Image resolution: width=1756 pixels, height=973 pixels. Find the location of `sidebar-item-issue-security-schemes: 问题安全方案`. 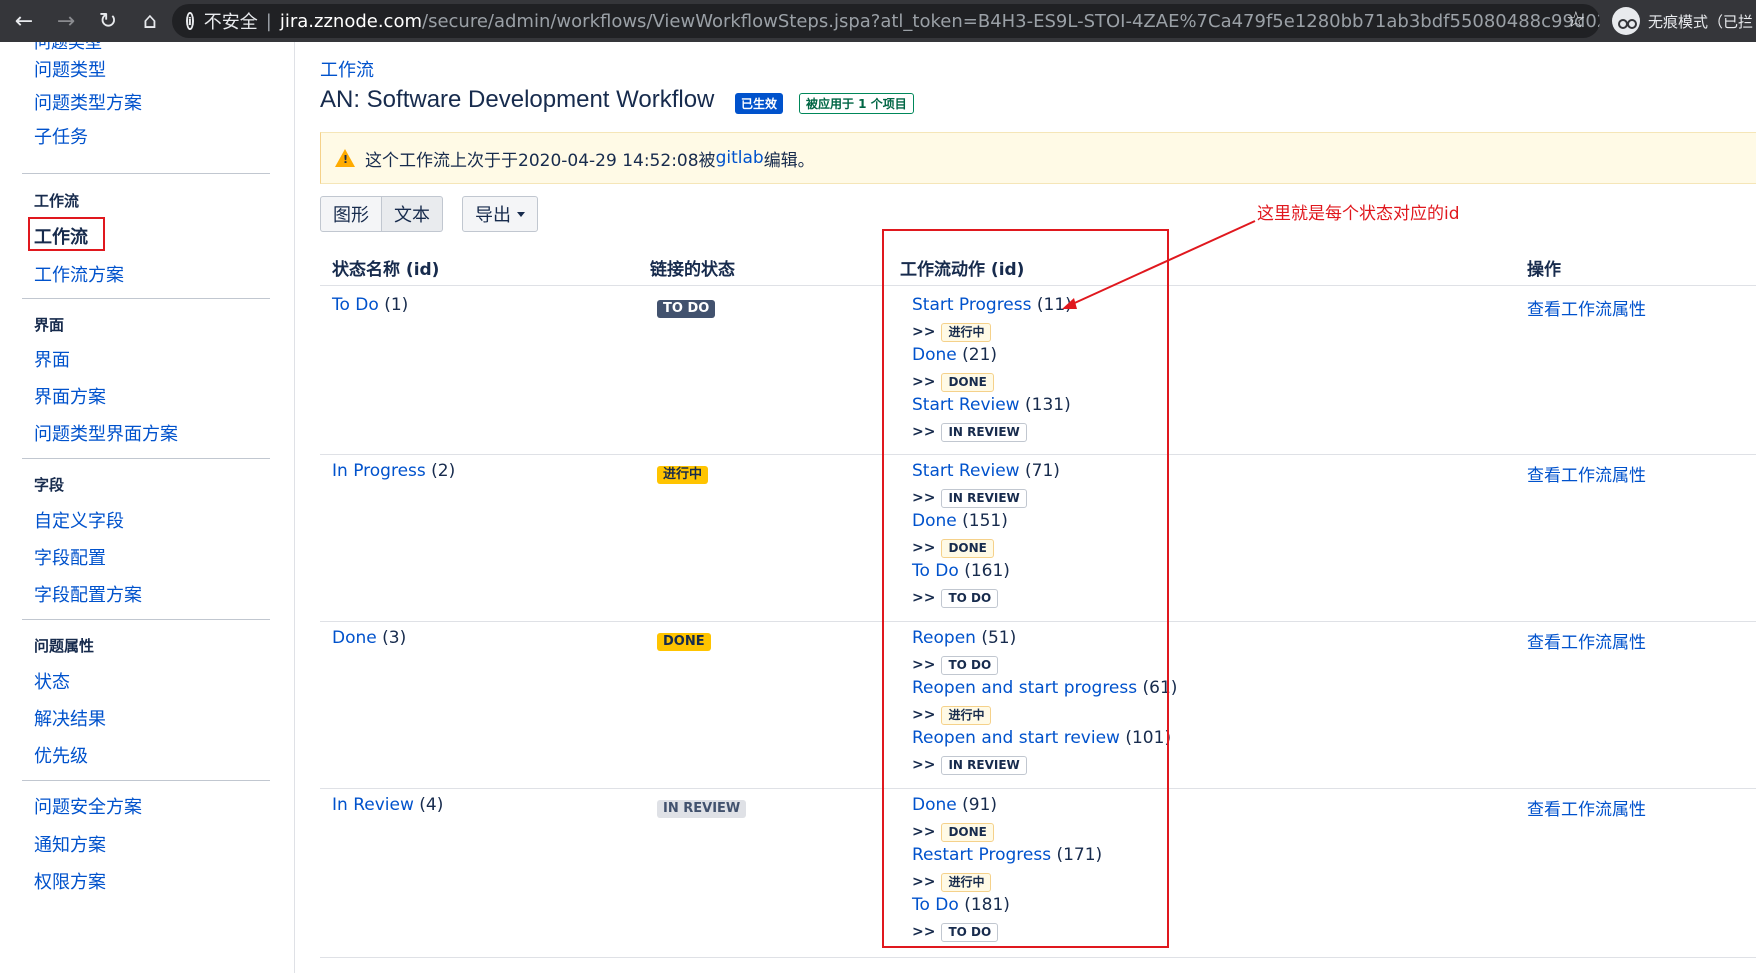

sidebar-item-issue-security-schemes: 问题安全方案 is located at coordinates (88, 806).